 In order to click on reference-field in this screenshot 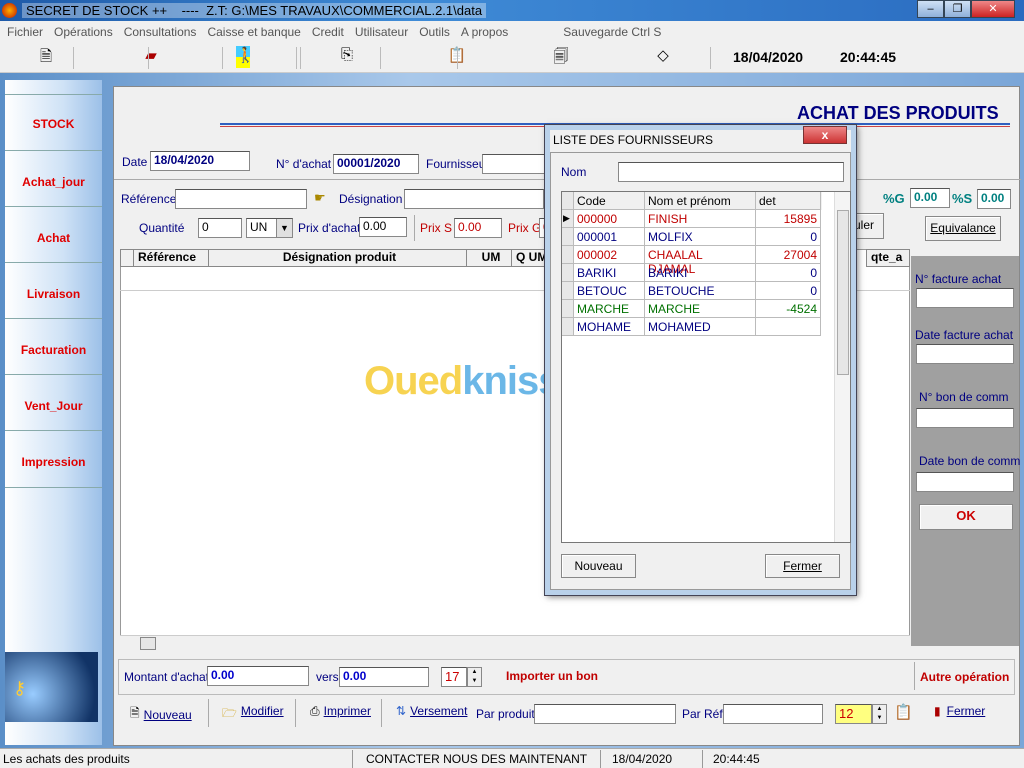, I will do `click(241, 199)`.